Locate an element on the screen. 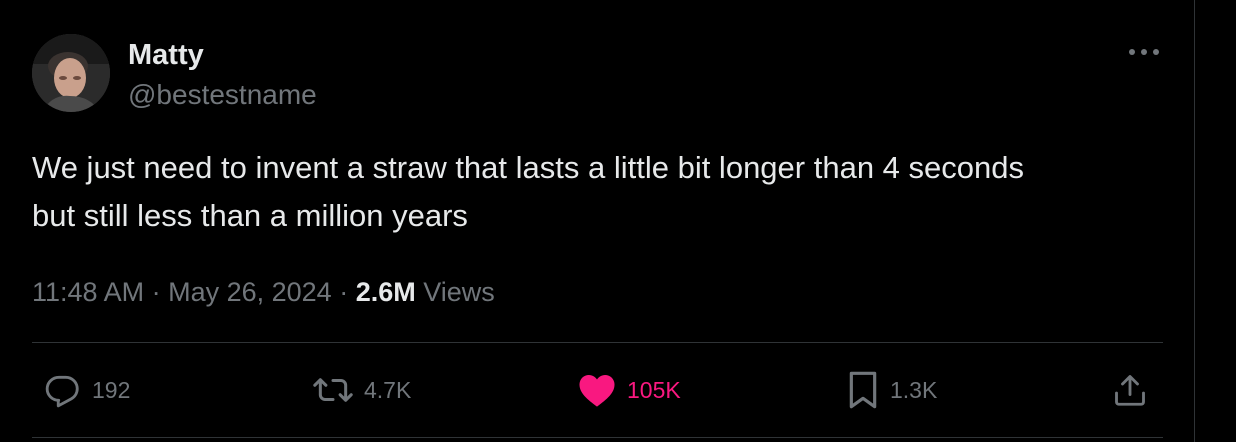 This screenshot has width=1236, height=442. share-icon is located at coordinates (1130, 390).